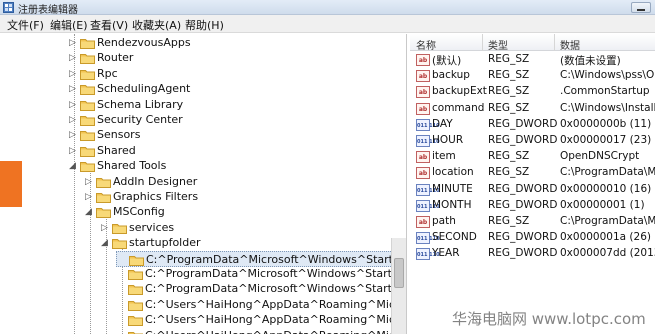 The width and height of the screenshot is (655, 334). I want to click on value-row: 011 110 MONTH REG_DWORD 0x00000001 (1), so click(532, 206).